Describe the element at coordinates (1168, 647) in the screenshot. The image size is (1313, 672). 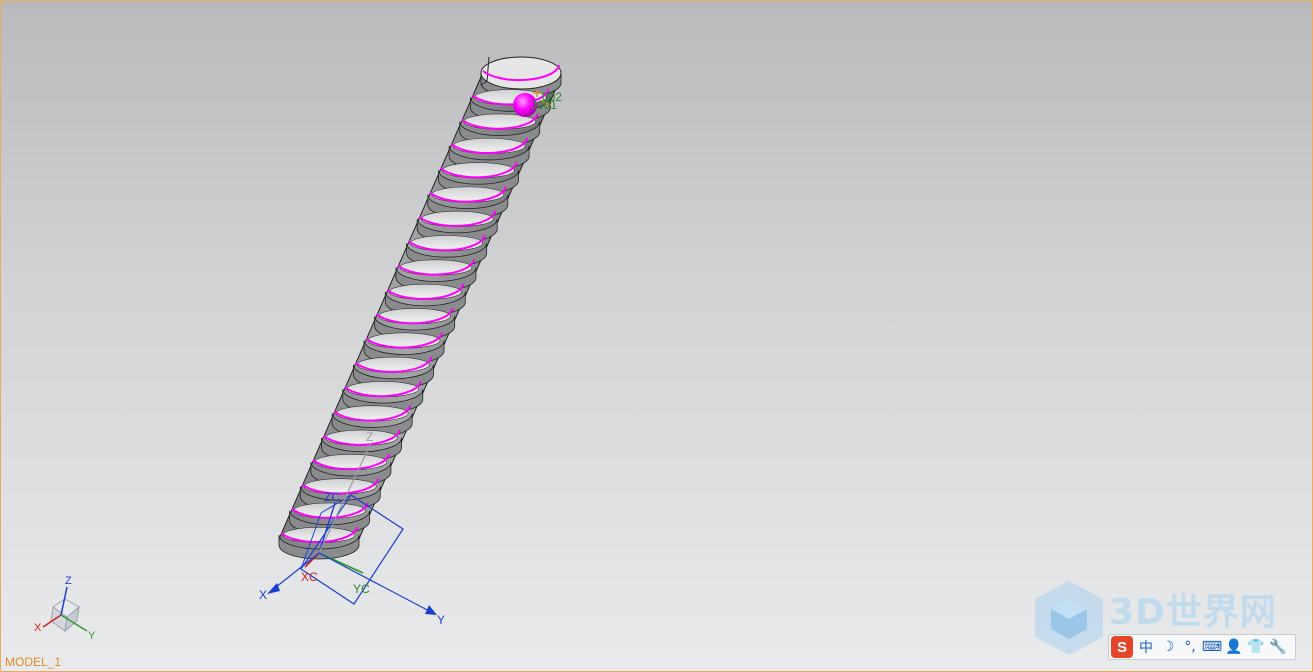
I see `ime-moon-icon: ☽` at that location.